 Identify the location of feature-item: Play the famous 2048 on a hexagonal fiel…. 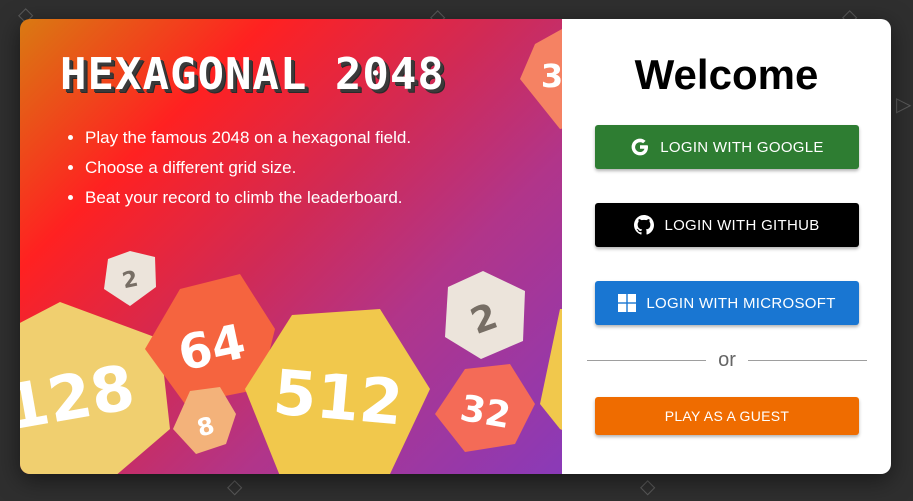
(248, 138).